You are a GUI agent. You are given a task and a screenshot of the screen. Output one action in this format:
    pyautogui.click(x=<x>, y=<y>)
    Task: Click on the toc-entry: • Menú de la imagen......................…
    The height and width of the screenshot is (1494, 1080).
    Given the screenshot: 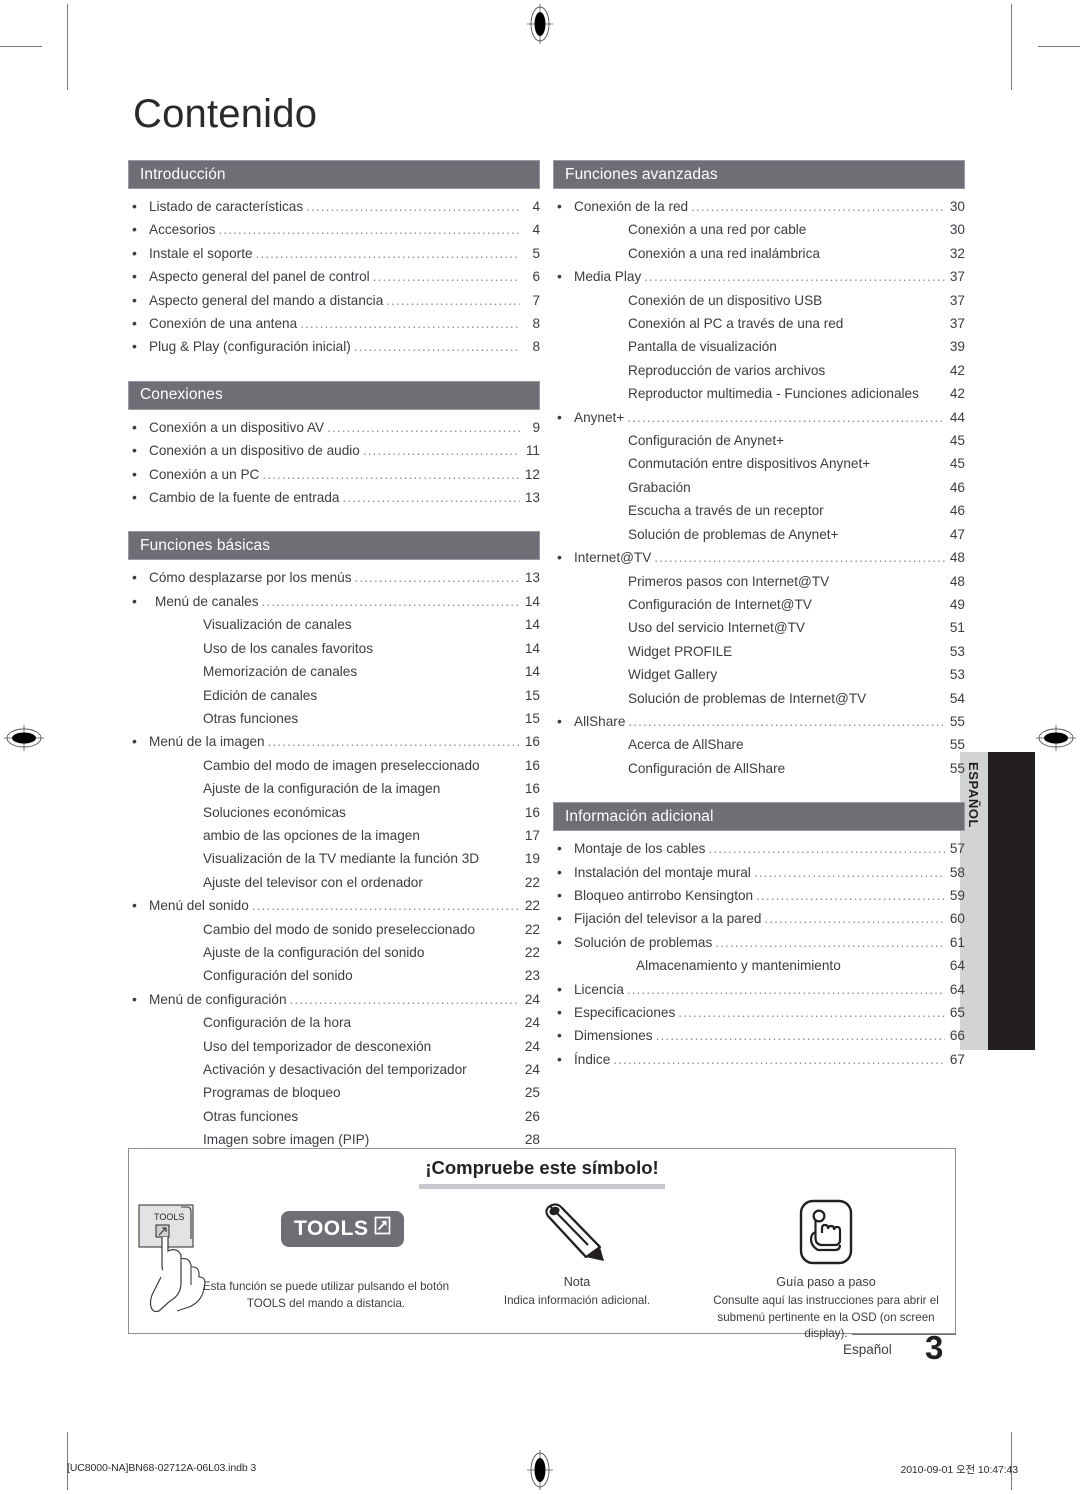 What is the action you would take?
    pyautogui.click(x=334, y=741)
    